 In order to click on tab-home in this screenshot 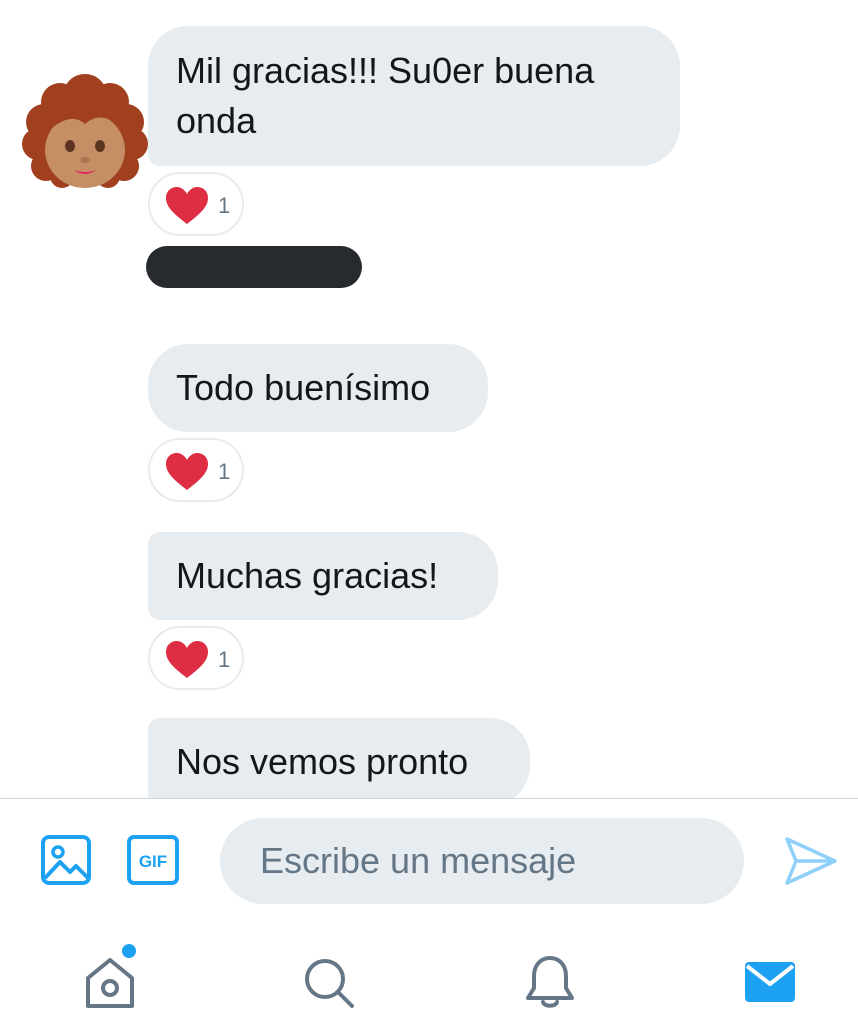, I will do `click(110, 982)`.